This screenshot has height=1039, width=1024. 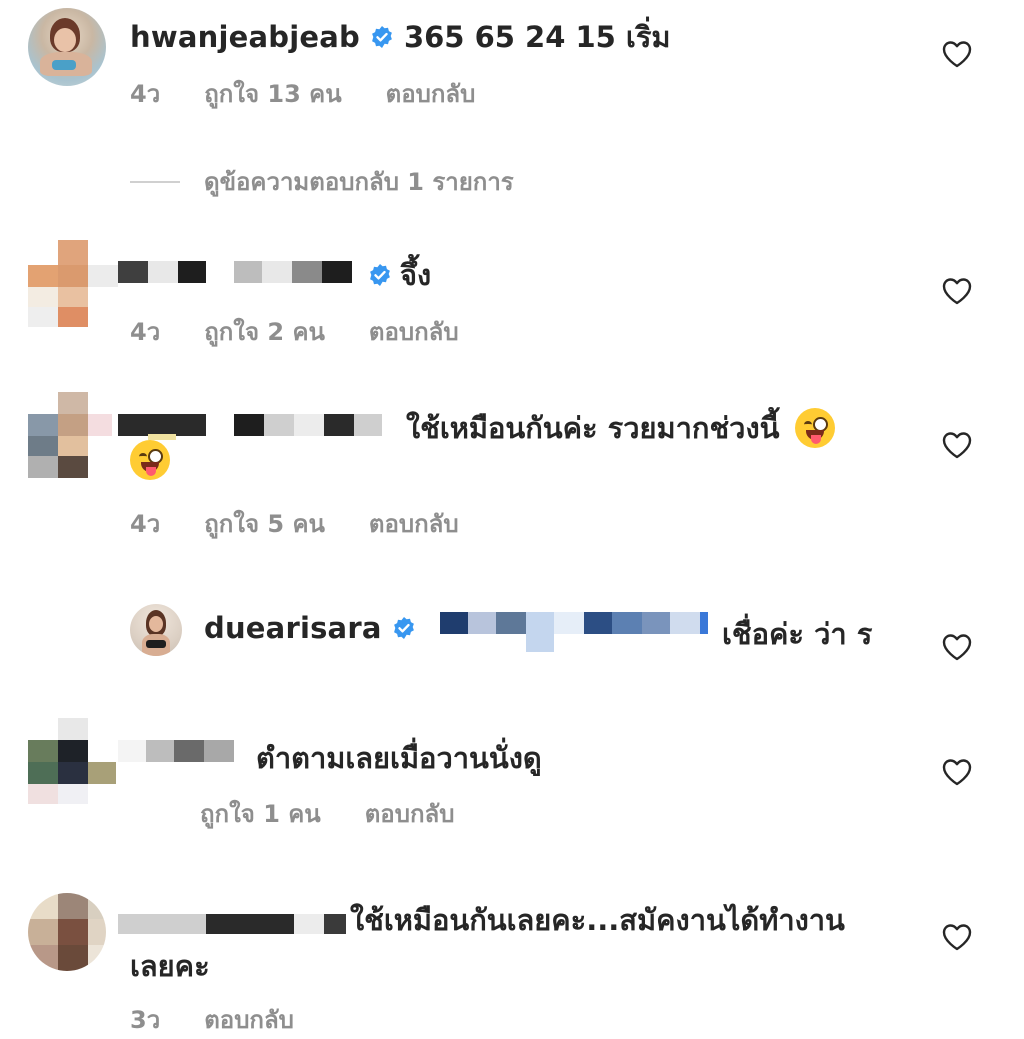 What do you see at coordinates (597, 920) in the screenshot?
I see `comment-text-line-1: ใช้เหมือนกันเลยคะ...สมัคงานได้ทำงาน` at bounding box center [597, 920].